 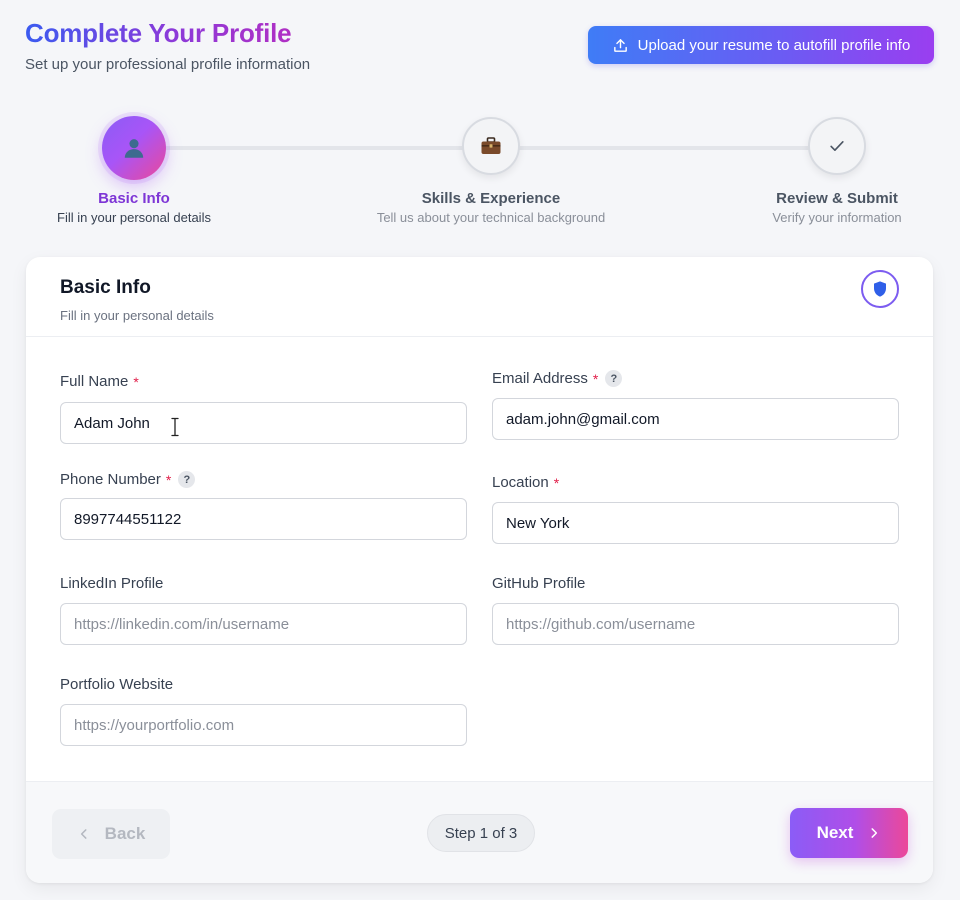 I want to click on step-2-title: Skills & Experience, so click(x=491, y=198).